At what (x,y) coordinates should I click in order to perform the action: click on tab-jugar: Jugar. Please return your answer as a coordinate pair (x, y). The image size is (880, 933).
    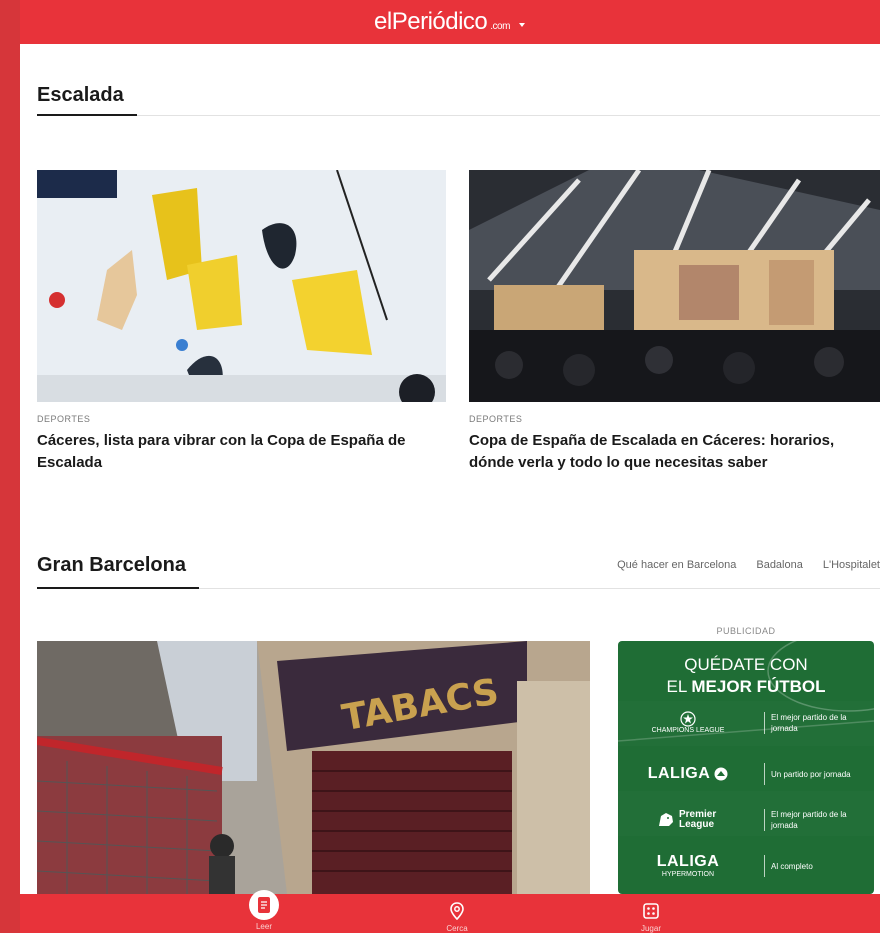
    Looking at the image, I should click on (651, 913).